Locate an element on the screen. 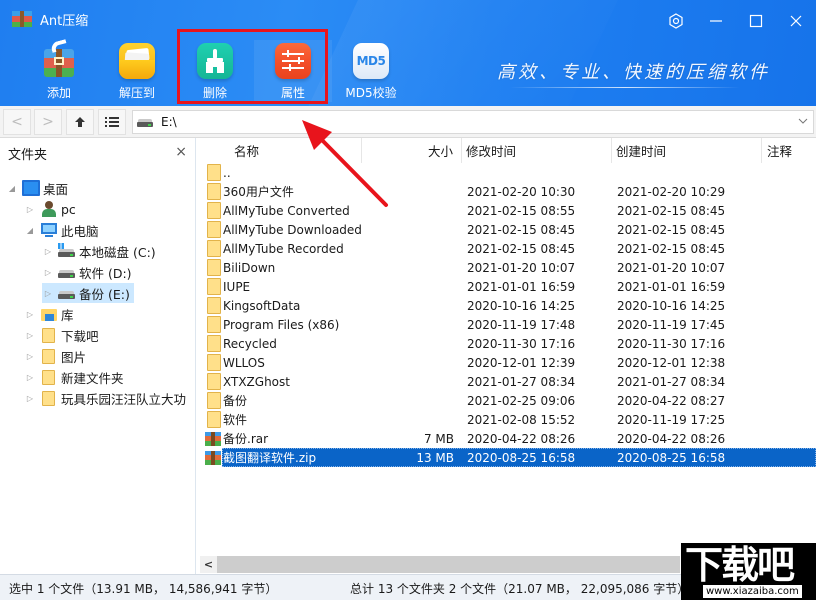  file-row: 360用户文件 2021-02-20 10:30 2021-02-20 10:29 is located at coordinates (508, 191).